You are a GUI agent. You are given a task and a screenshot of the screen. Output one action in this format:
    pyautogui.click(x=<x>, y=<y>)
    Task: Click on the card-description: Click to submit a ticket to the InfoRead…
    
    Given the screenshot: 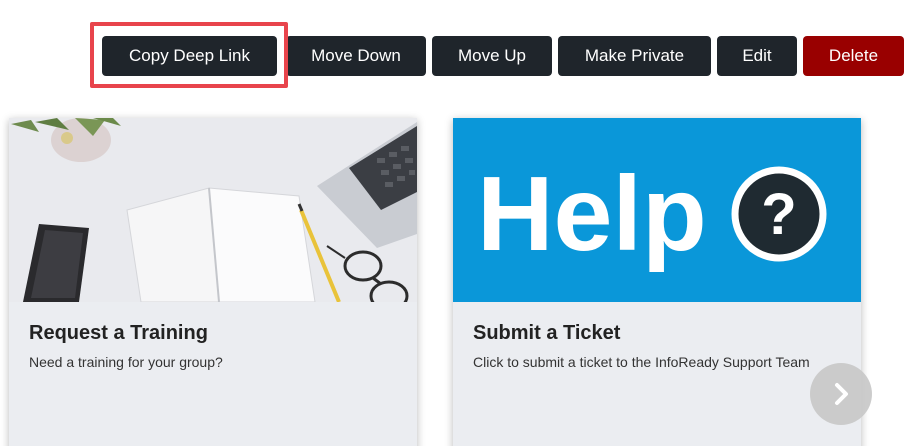 What is the action you would take?
    pyautogui.click(x=641, y=362)
    